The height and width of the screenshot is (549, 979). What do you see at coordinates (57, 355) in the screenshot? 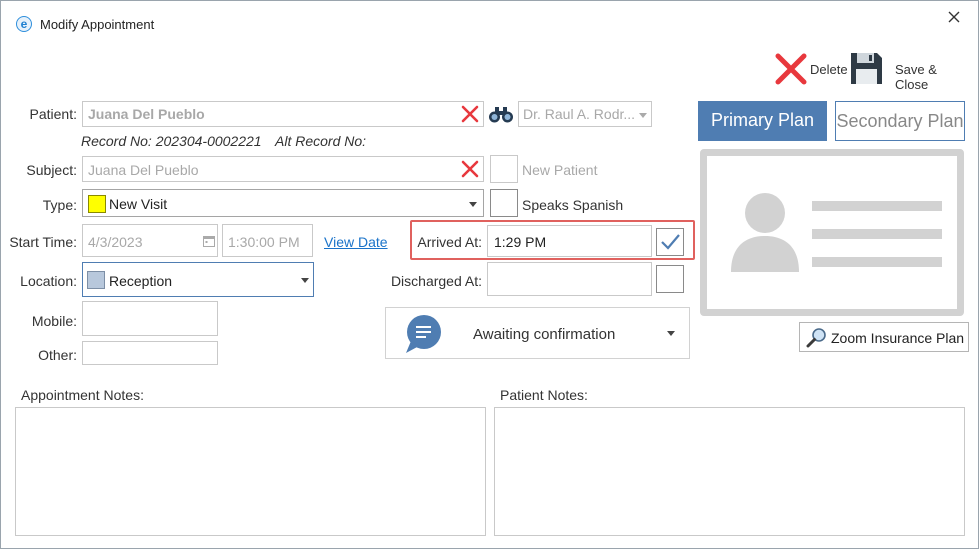
I see `other-label: Other:` at bounding box center [57, 355].